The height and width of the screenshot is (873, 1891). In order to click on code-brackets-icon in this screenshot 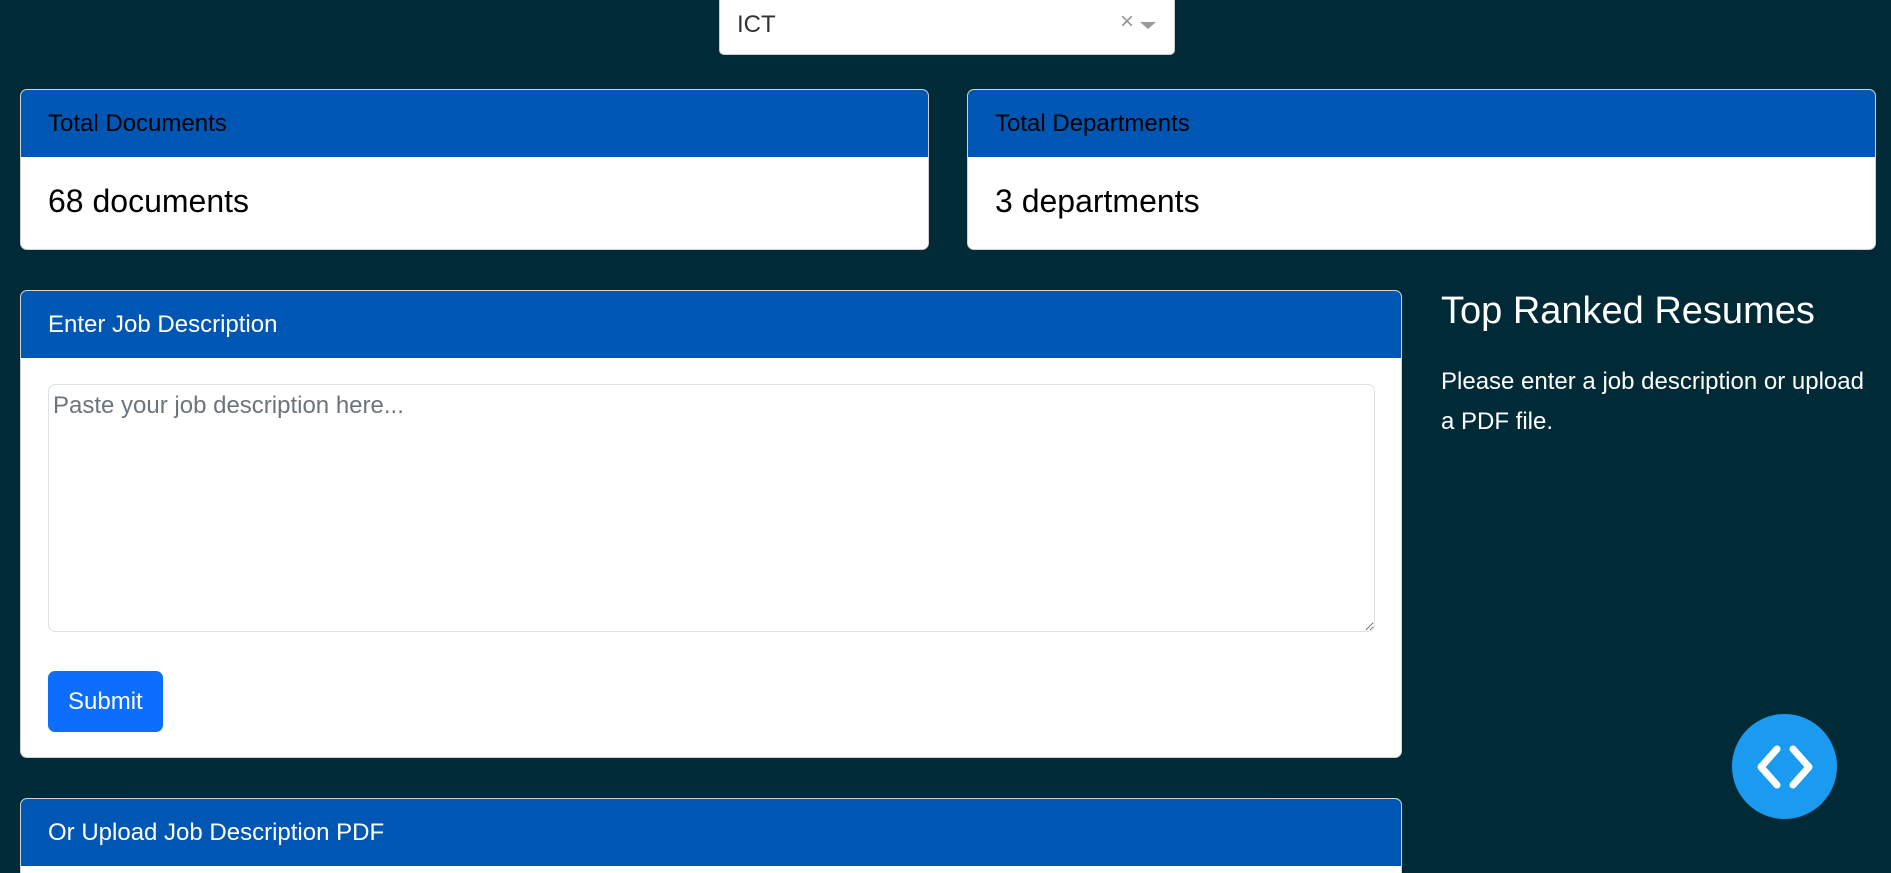, I will do `click(1784, 766)`.